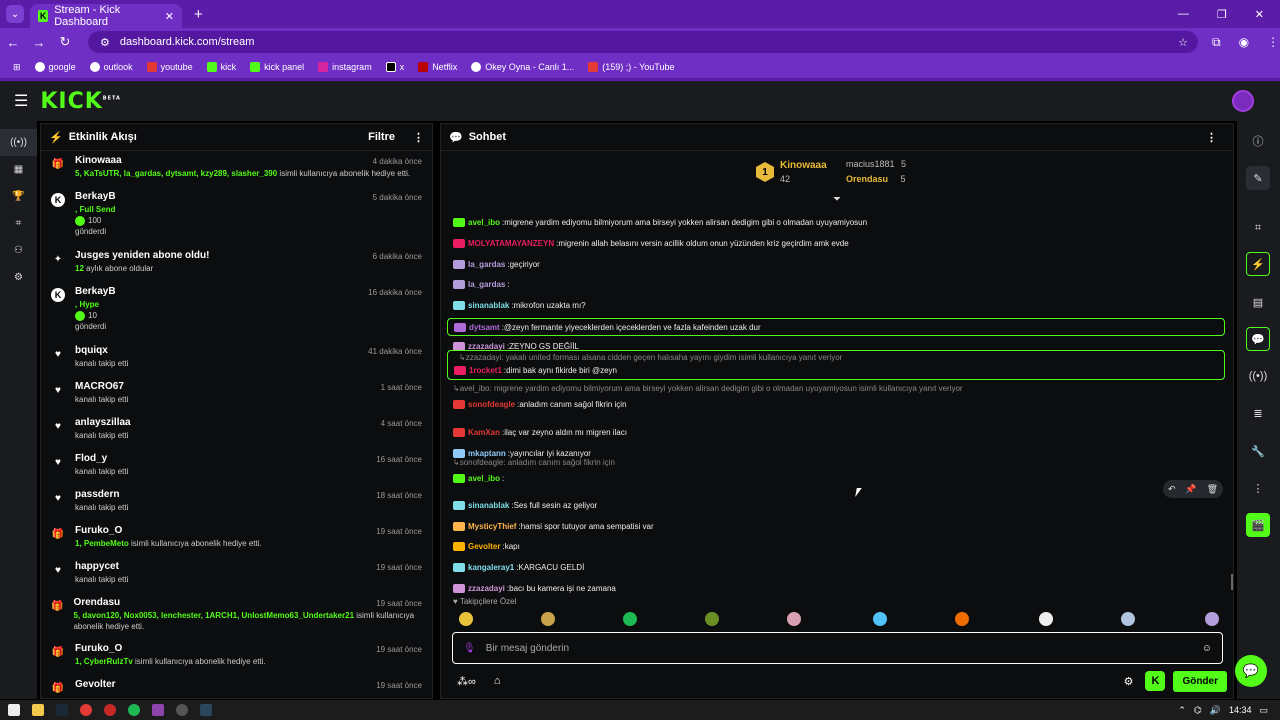 The height and width of the screenshot is (720, 1280). I want to click on url-field: ⚙ dashboard.kick.com/stream ☆, so click(643, 42).